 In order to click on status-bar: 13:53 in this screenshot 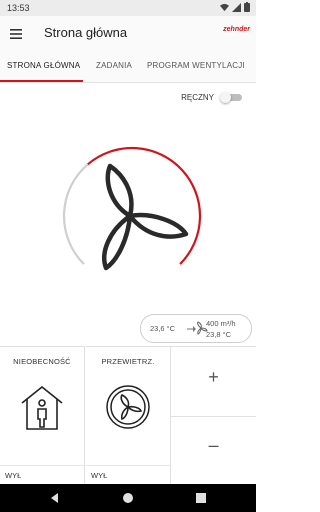, I will do `click(128, 8)`.